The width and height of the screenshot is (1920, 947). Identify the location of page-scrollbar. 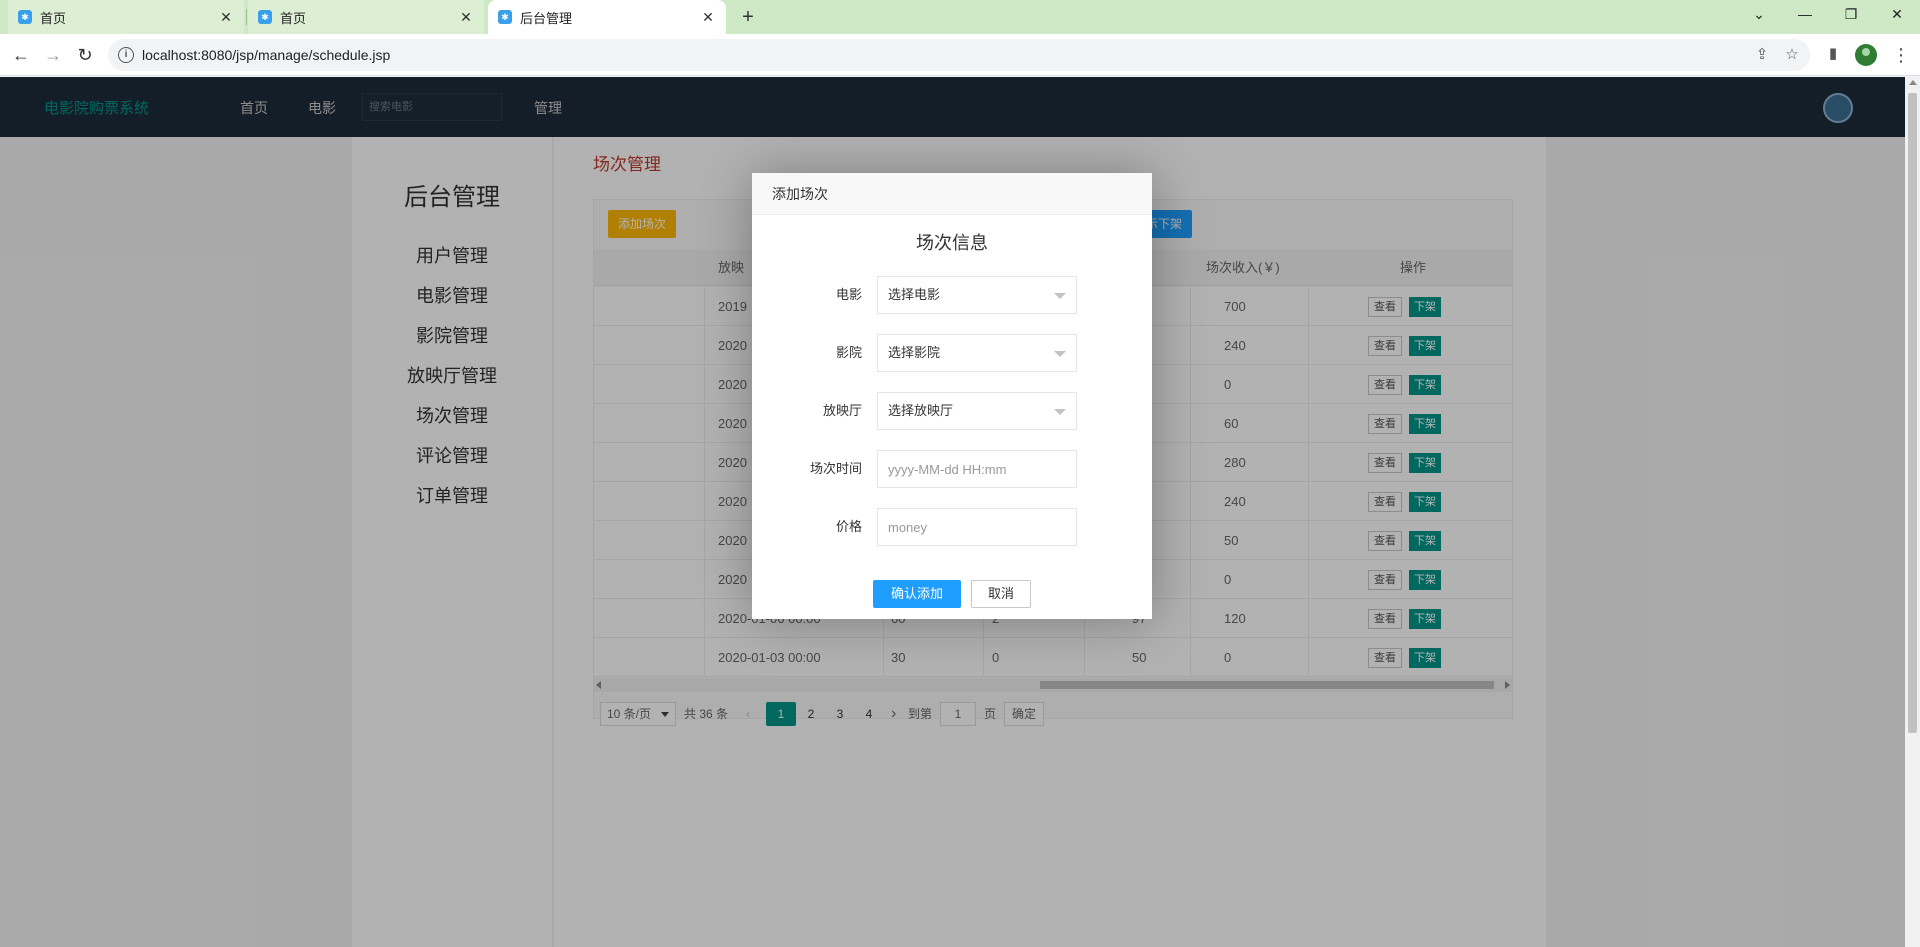
(1912, 512).